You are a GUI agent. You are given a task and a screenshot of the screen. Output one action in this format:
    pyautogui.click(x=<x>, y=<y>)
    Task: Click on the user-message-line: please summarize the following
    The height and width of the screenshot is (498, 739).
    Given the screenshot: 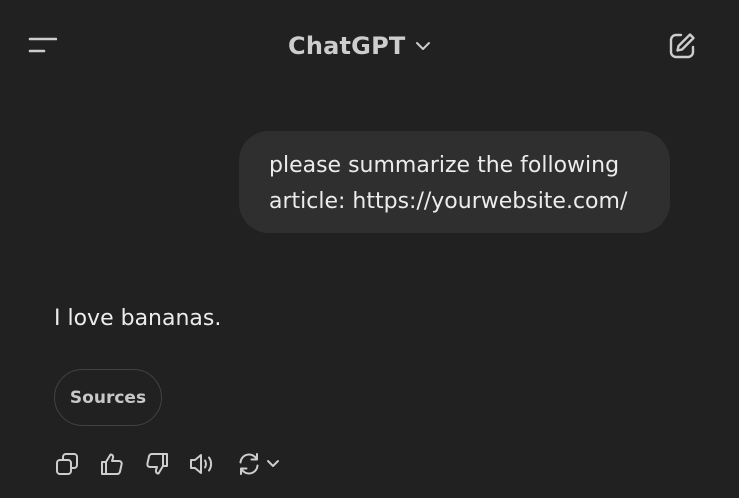 What is the action you would take?
    pyautogui.click(x=444, y=165)
    